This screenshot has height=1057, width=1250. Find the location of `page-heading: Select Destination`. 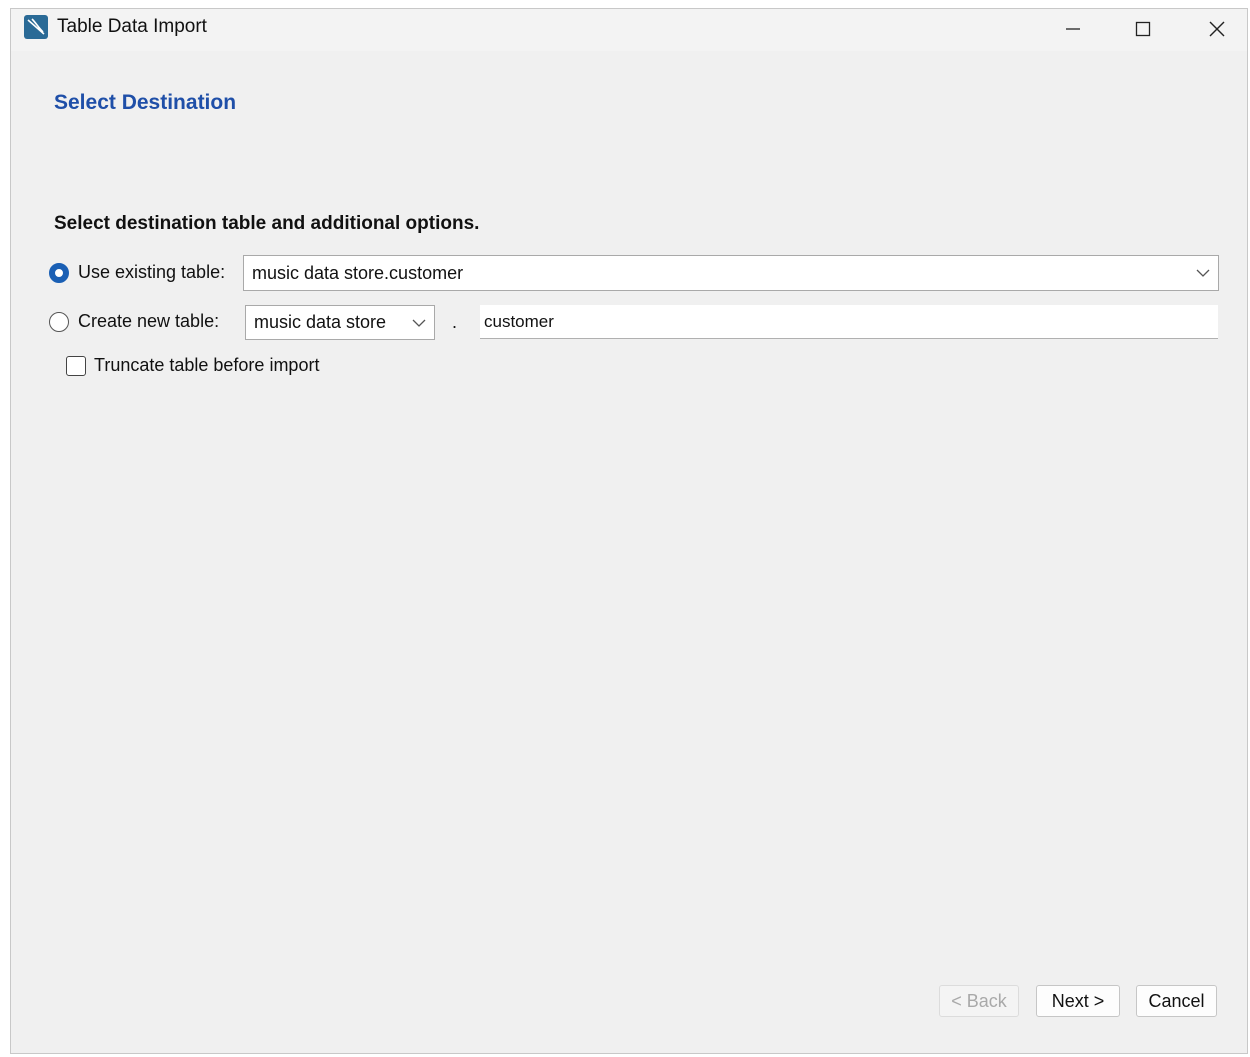

page-heading: Select Destination is located at coordinates (145, 102).